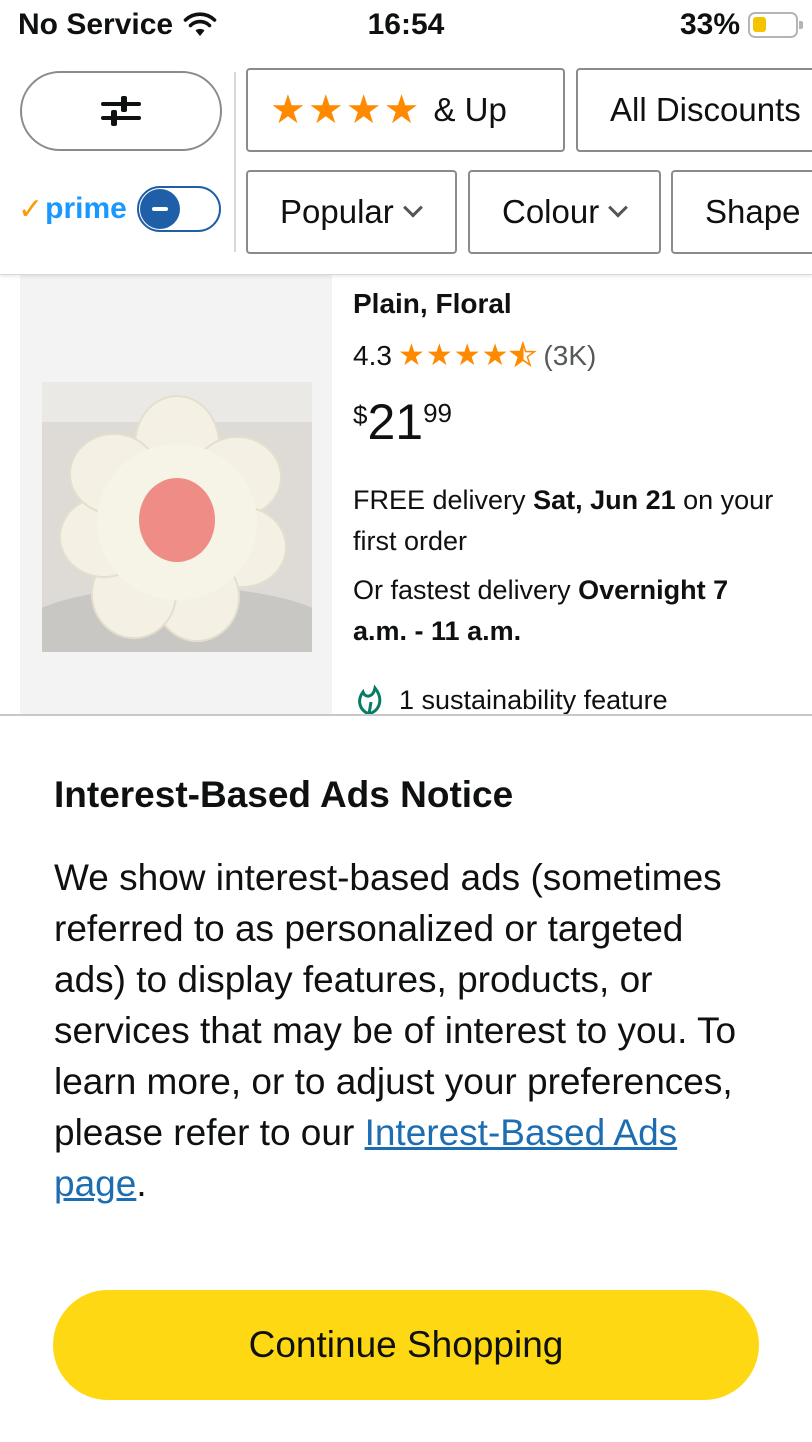 The image size is (812, 1442). I want to click on chip-all-discounts: All Discounts, so click(694, 110).